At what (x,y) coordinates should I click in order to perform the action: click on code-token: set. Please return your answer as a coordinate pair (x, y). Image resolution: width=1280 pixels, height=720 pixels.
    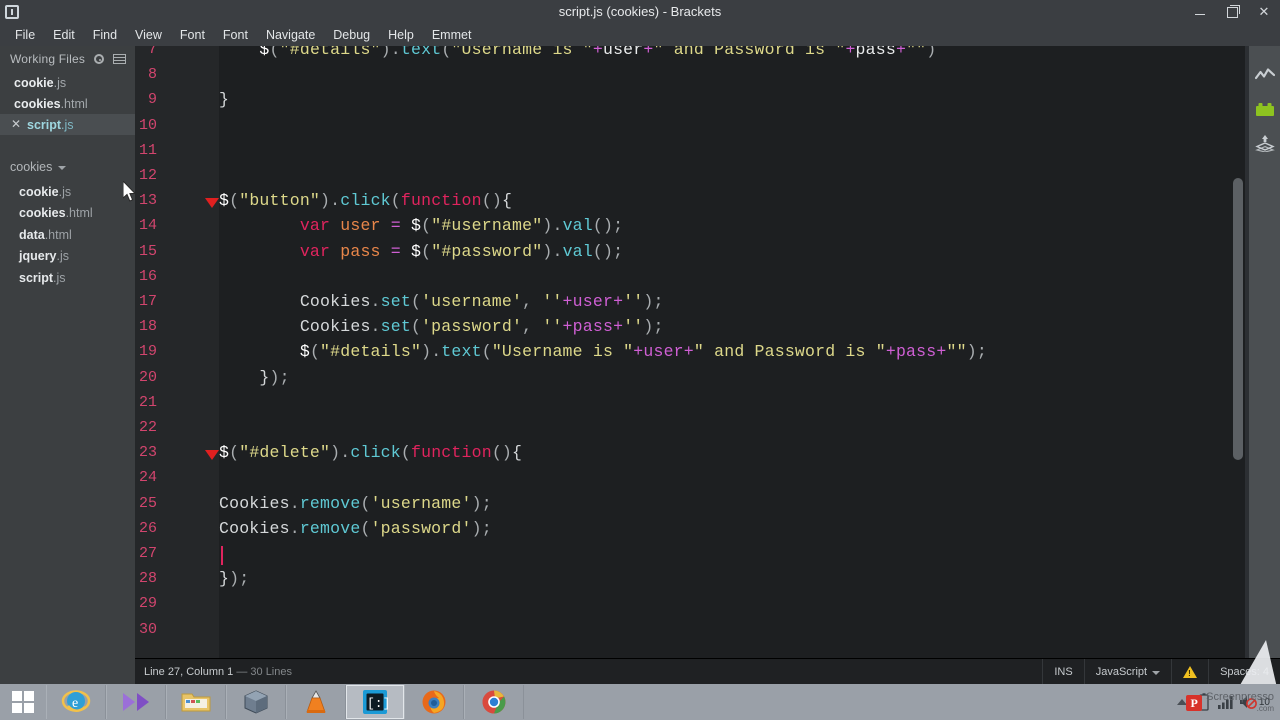
    Looking at the image, I should click on (395, 301).